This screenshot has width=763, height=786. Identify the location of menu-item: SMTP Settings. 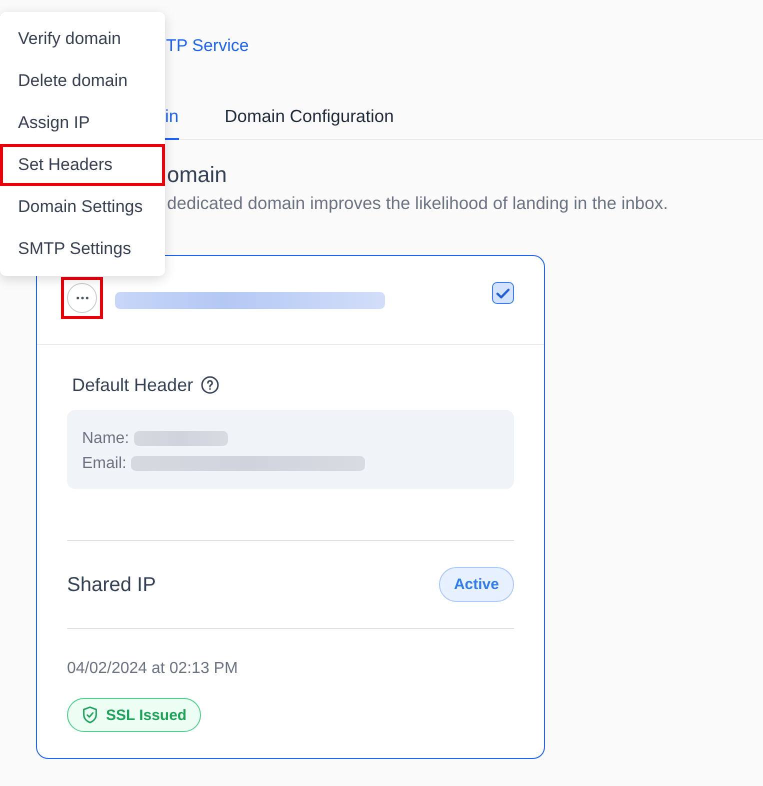
(82, 249).